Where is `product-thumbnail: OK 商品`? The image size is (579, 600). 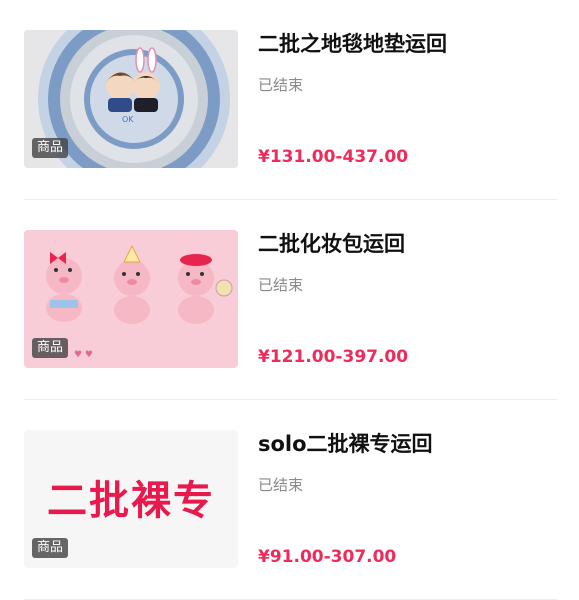 product-thumbnail: OK 商品 is located at coordinates (131, 99).